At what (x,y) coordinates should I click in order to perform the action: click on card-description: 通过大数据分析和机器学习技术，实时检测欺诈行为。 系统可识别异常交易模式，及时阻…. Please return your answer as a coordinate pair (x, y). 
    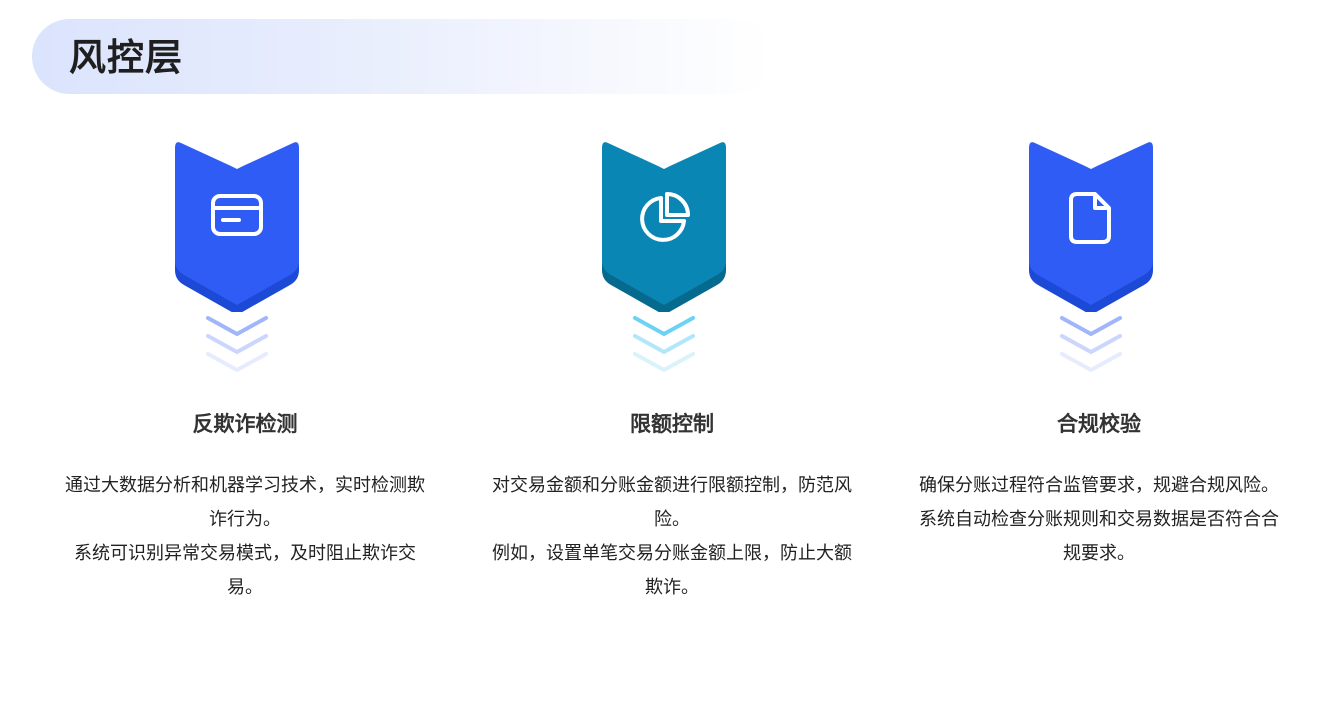
    Looking at the image, I should click on (245, 537).